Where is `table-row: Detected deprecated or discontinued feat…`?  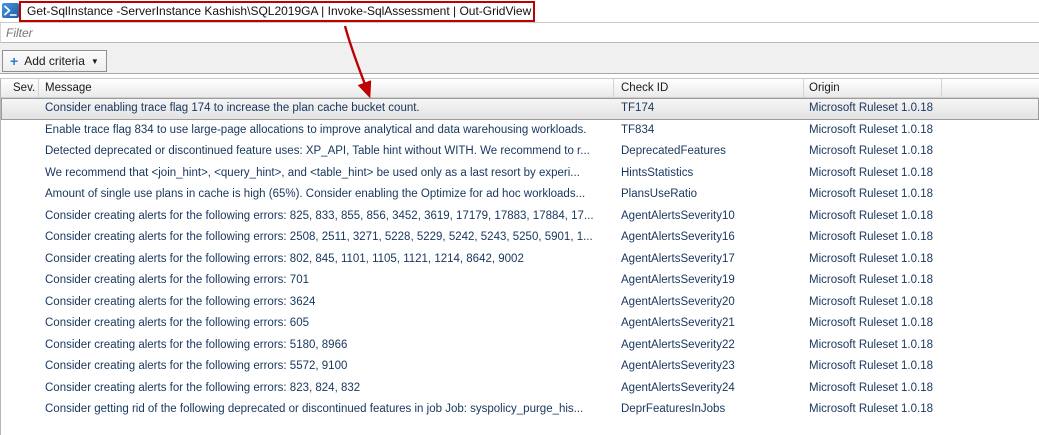
table-row: Detected deprecated or discontinued feat… is located at coordinates (520, 152).